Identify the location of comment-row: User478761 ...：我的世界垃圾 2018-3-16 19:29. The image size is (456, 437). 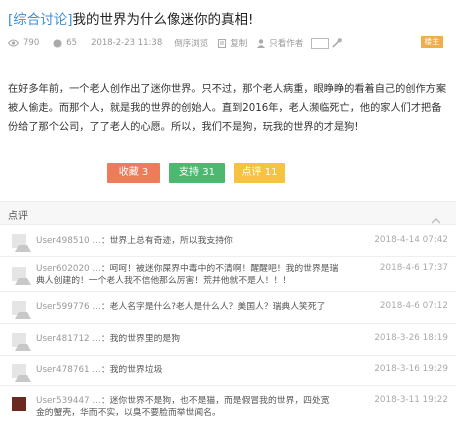
(228, 371).